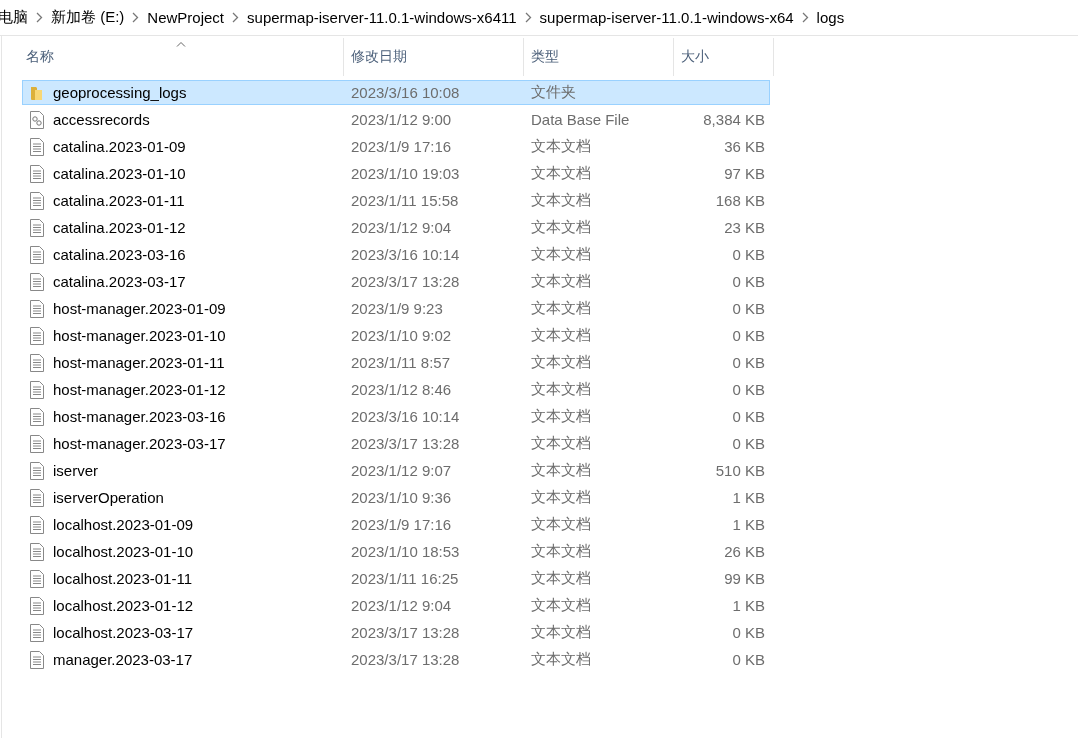 Image resolution: width=1078 pixels, height=738 pixels. I want to click on file-name: host-manager.2023-01-11, so click(139, 362).